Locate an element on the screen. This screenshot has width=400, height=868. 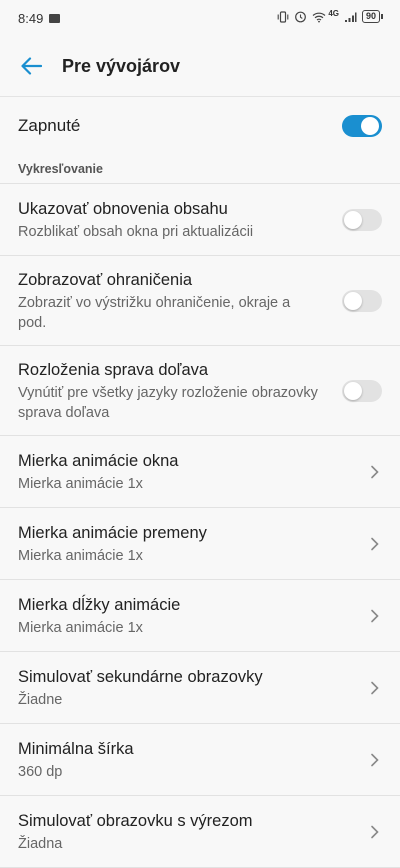
setting-subtitle: 360 dp is located at coordinates (40, 771).